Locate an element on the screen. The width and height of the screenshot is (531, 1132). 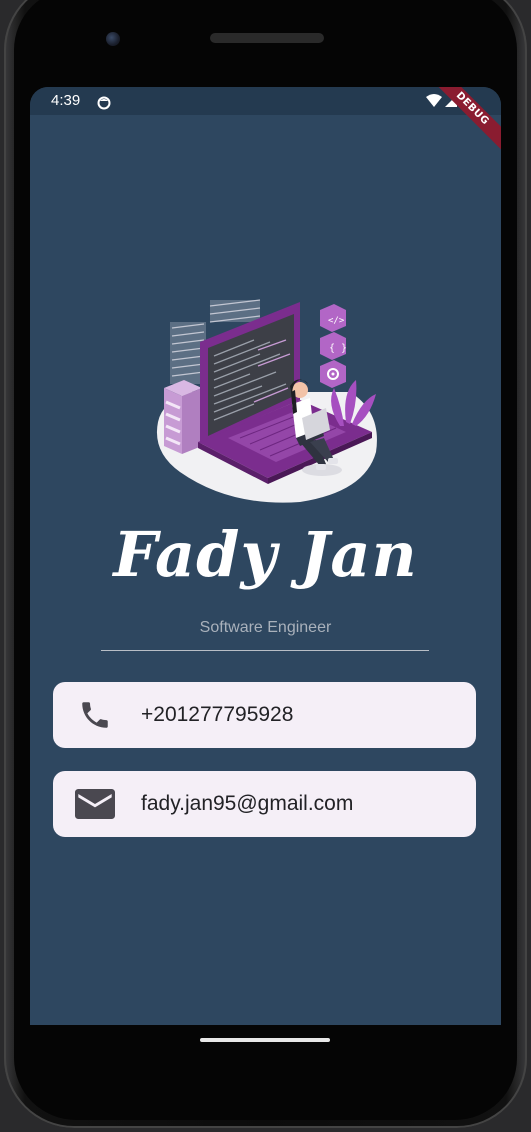
profile-title: Software Engineer is located at coordinates (265, 627).